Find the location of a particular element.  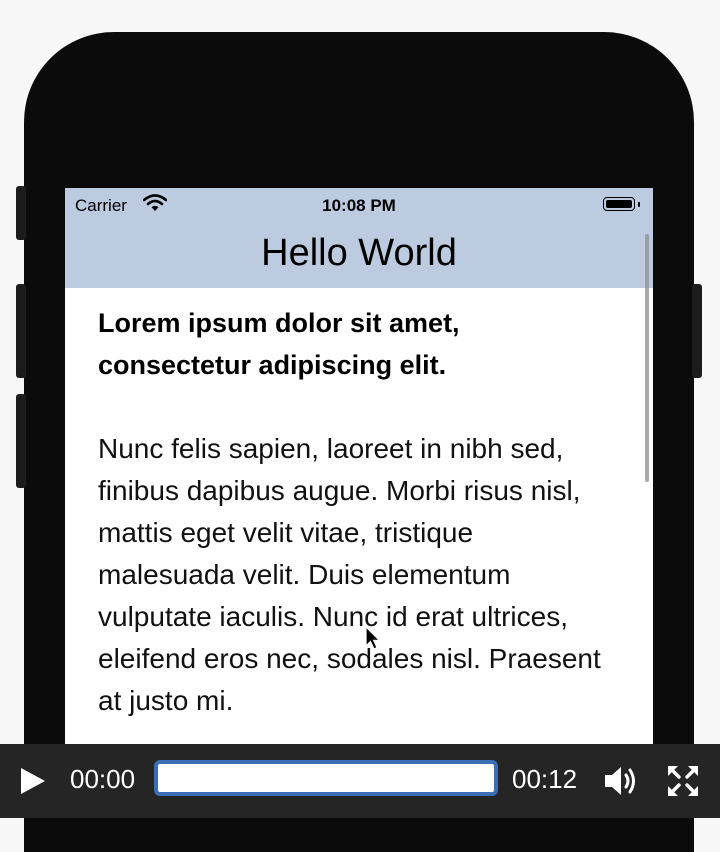

battery-nub is located at coordinates (639, 204).